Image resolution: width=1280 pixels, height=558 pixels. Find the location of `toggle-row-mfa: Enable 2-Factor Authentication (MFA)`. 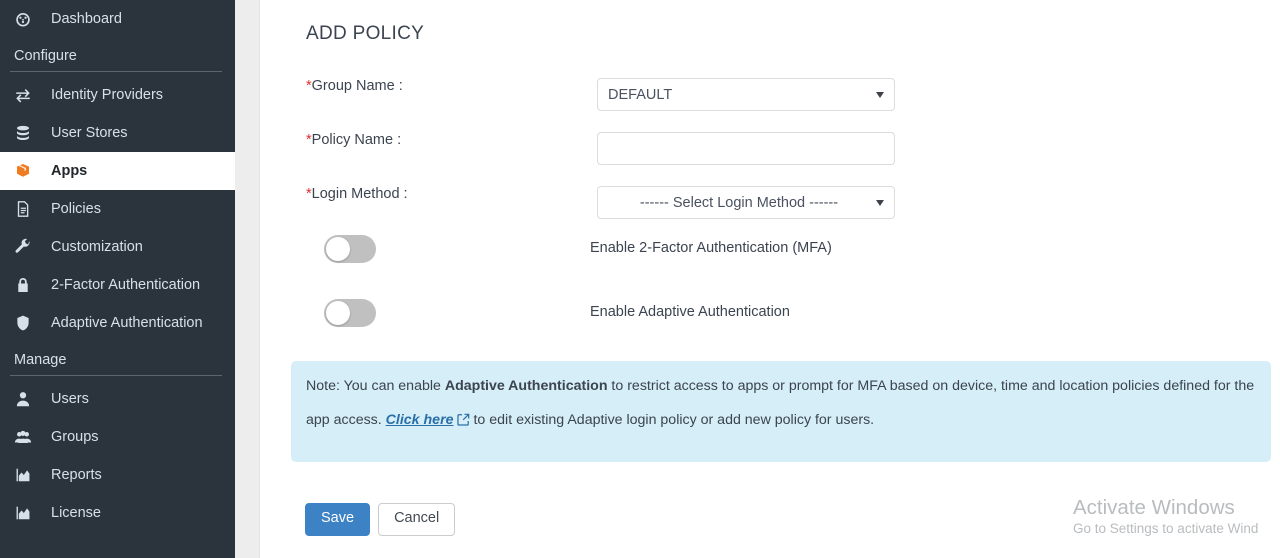

toggle-row-mfa: Enable 2-Factor Authentication (MFA) is located at coordinates (786, 250).